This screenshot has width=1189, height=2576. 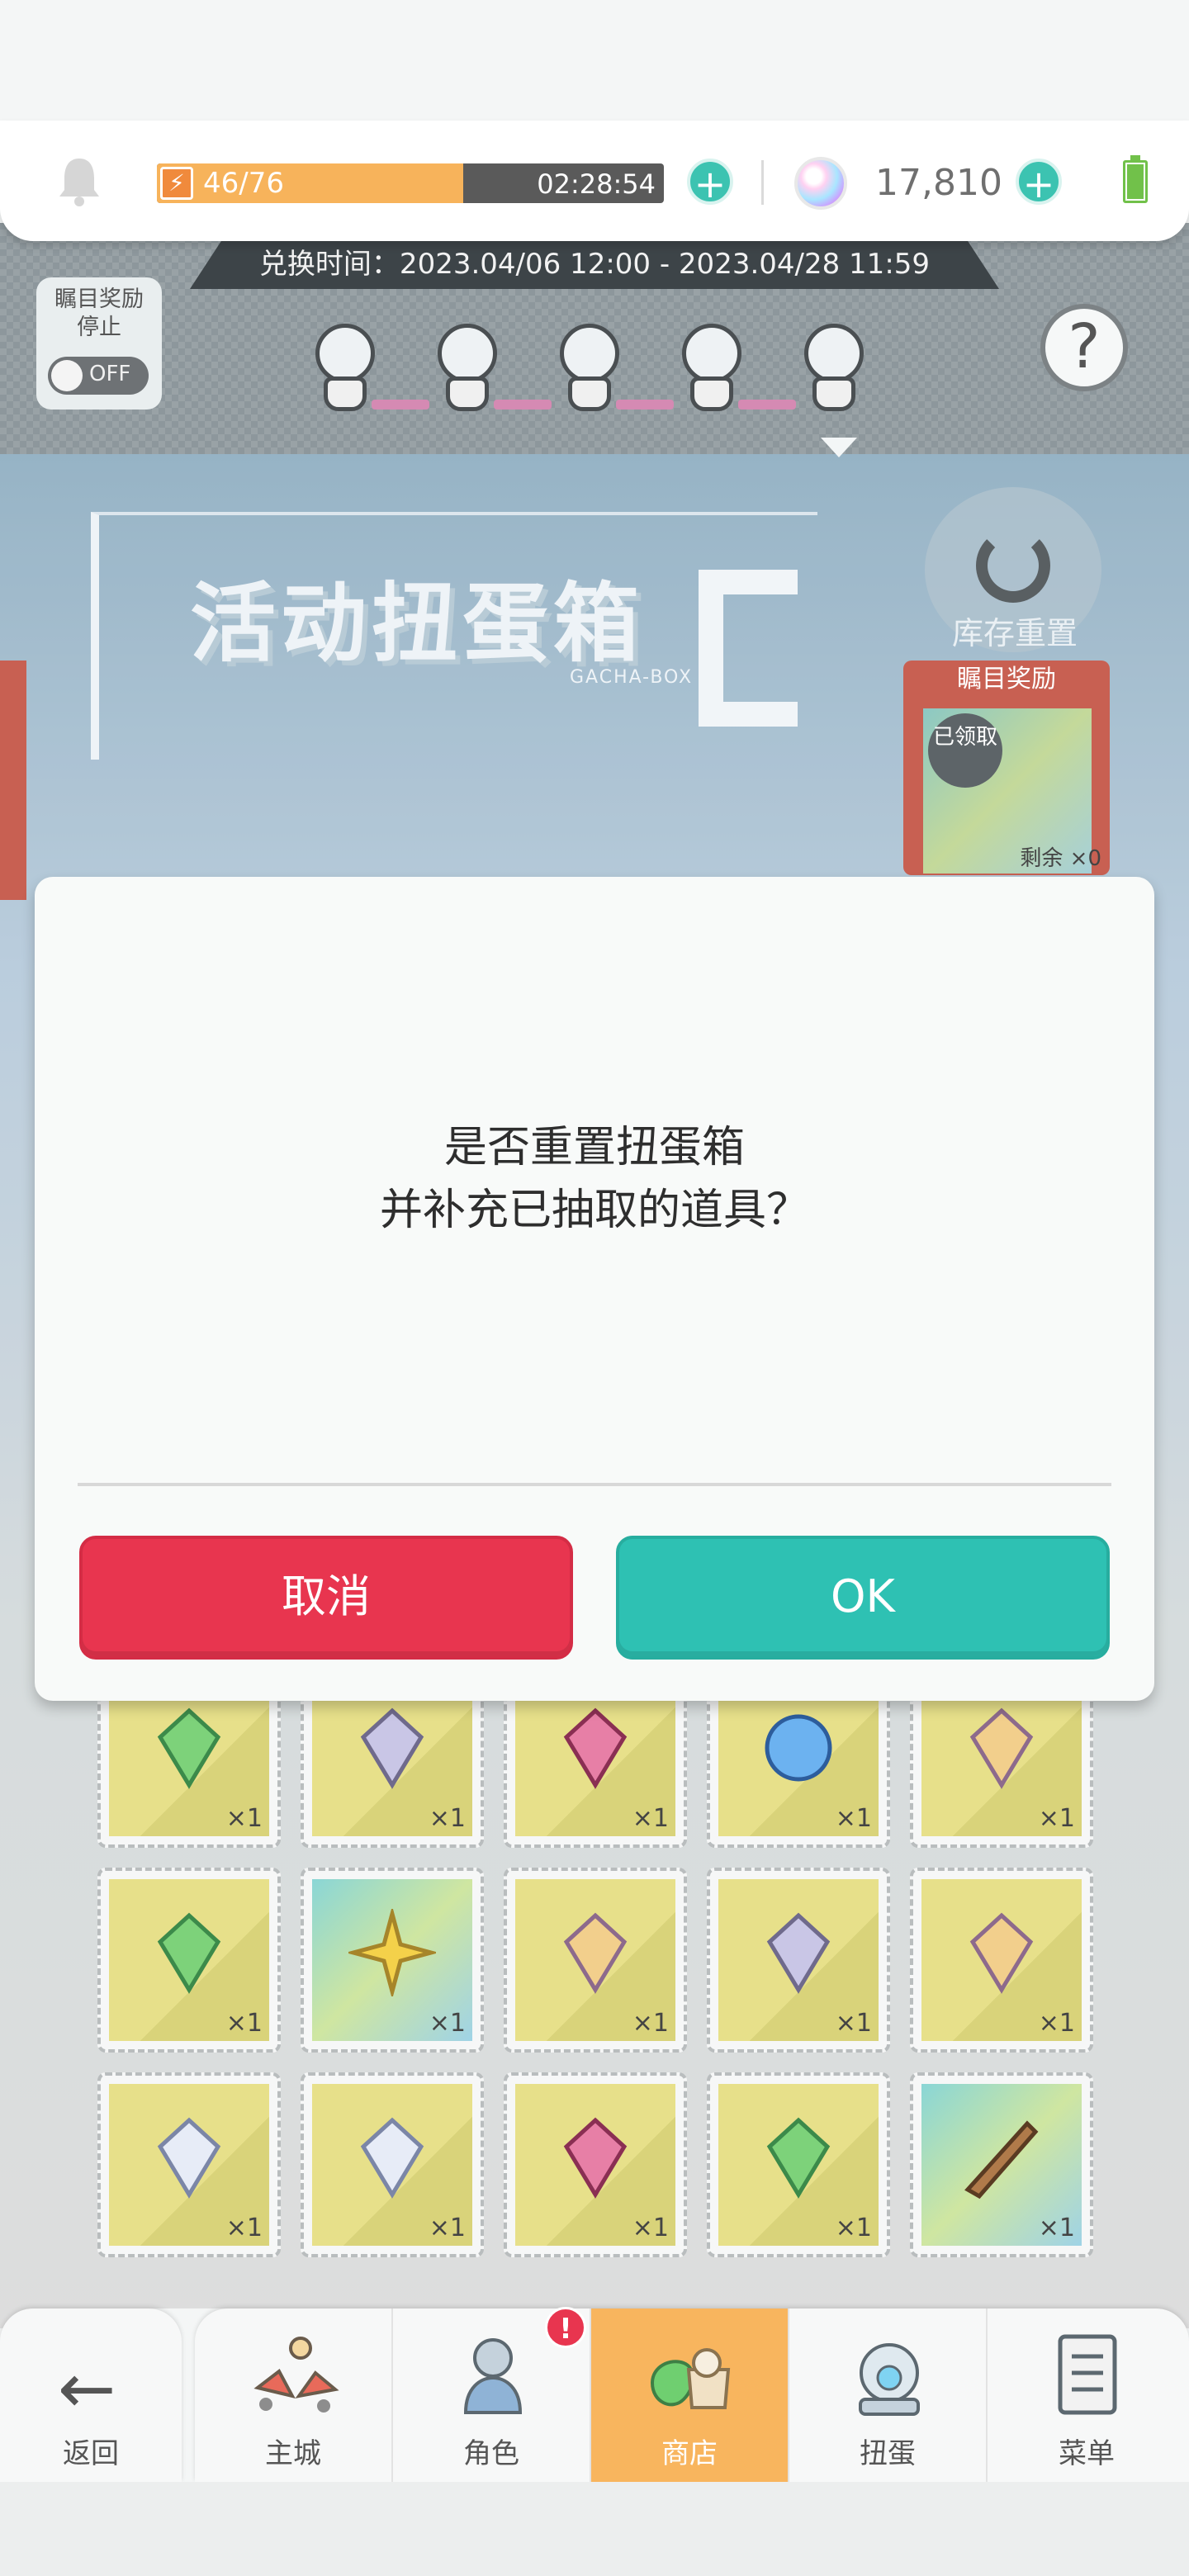 I want to click on gold-star-icon, so click(x=392, y=1952).